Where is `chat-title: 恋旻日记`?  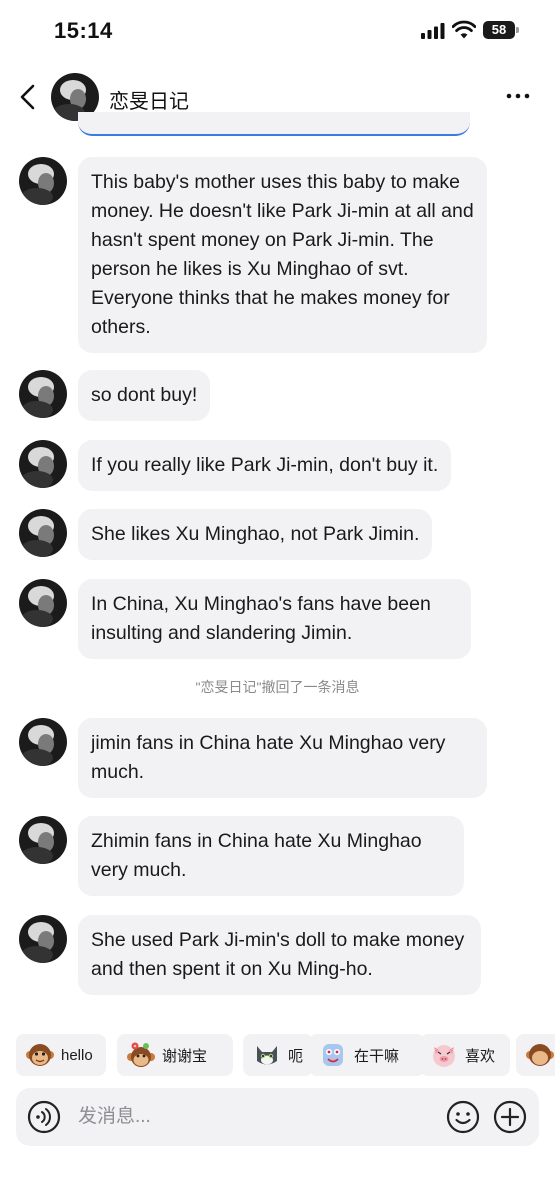 chat-title: 恋旻日记 is located at coordinates (149, 99).